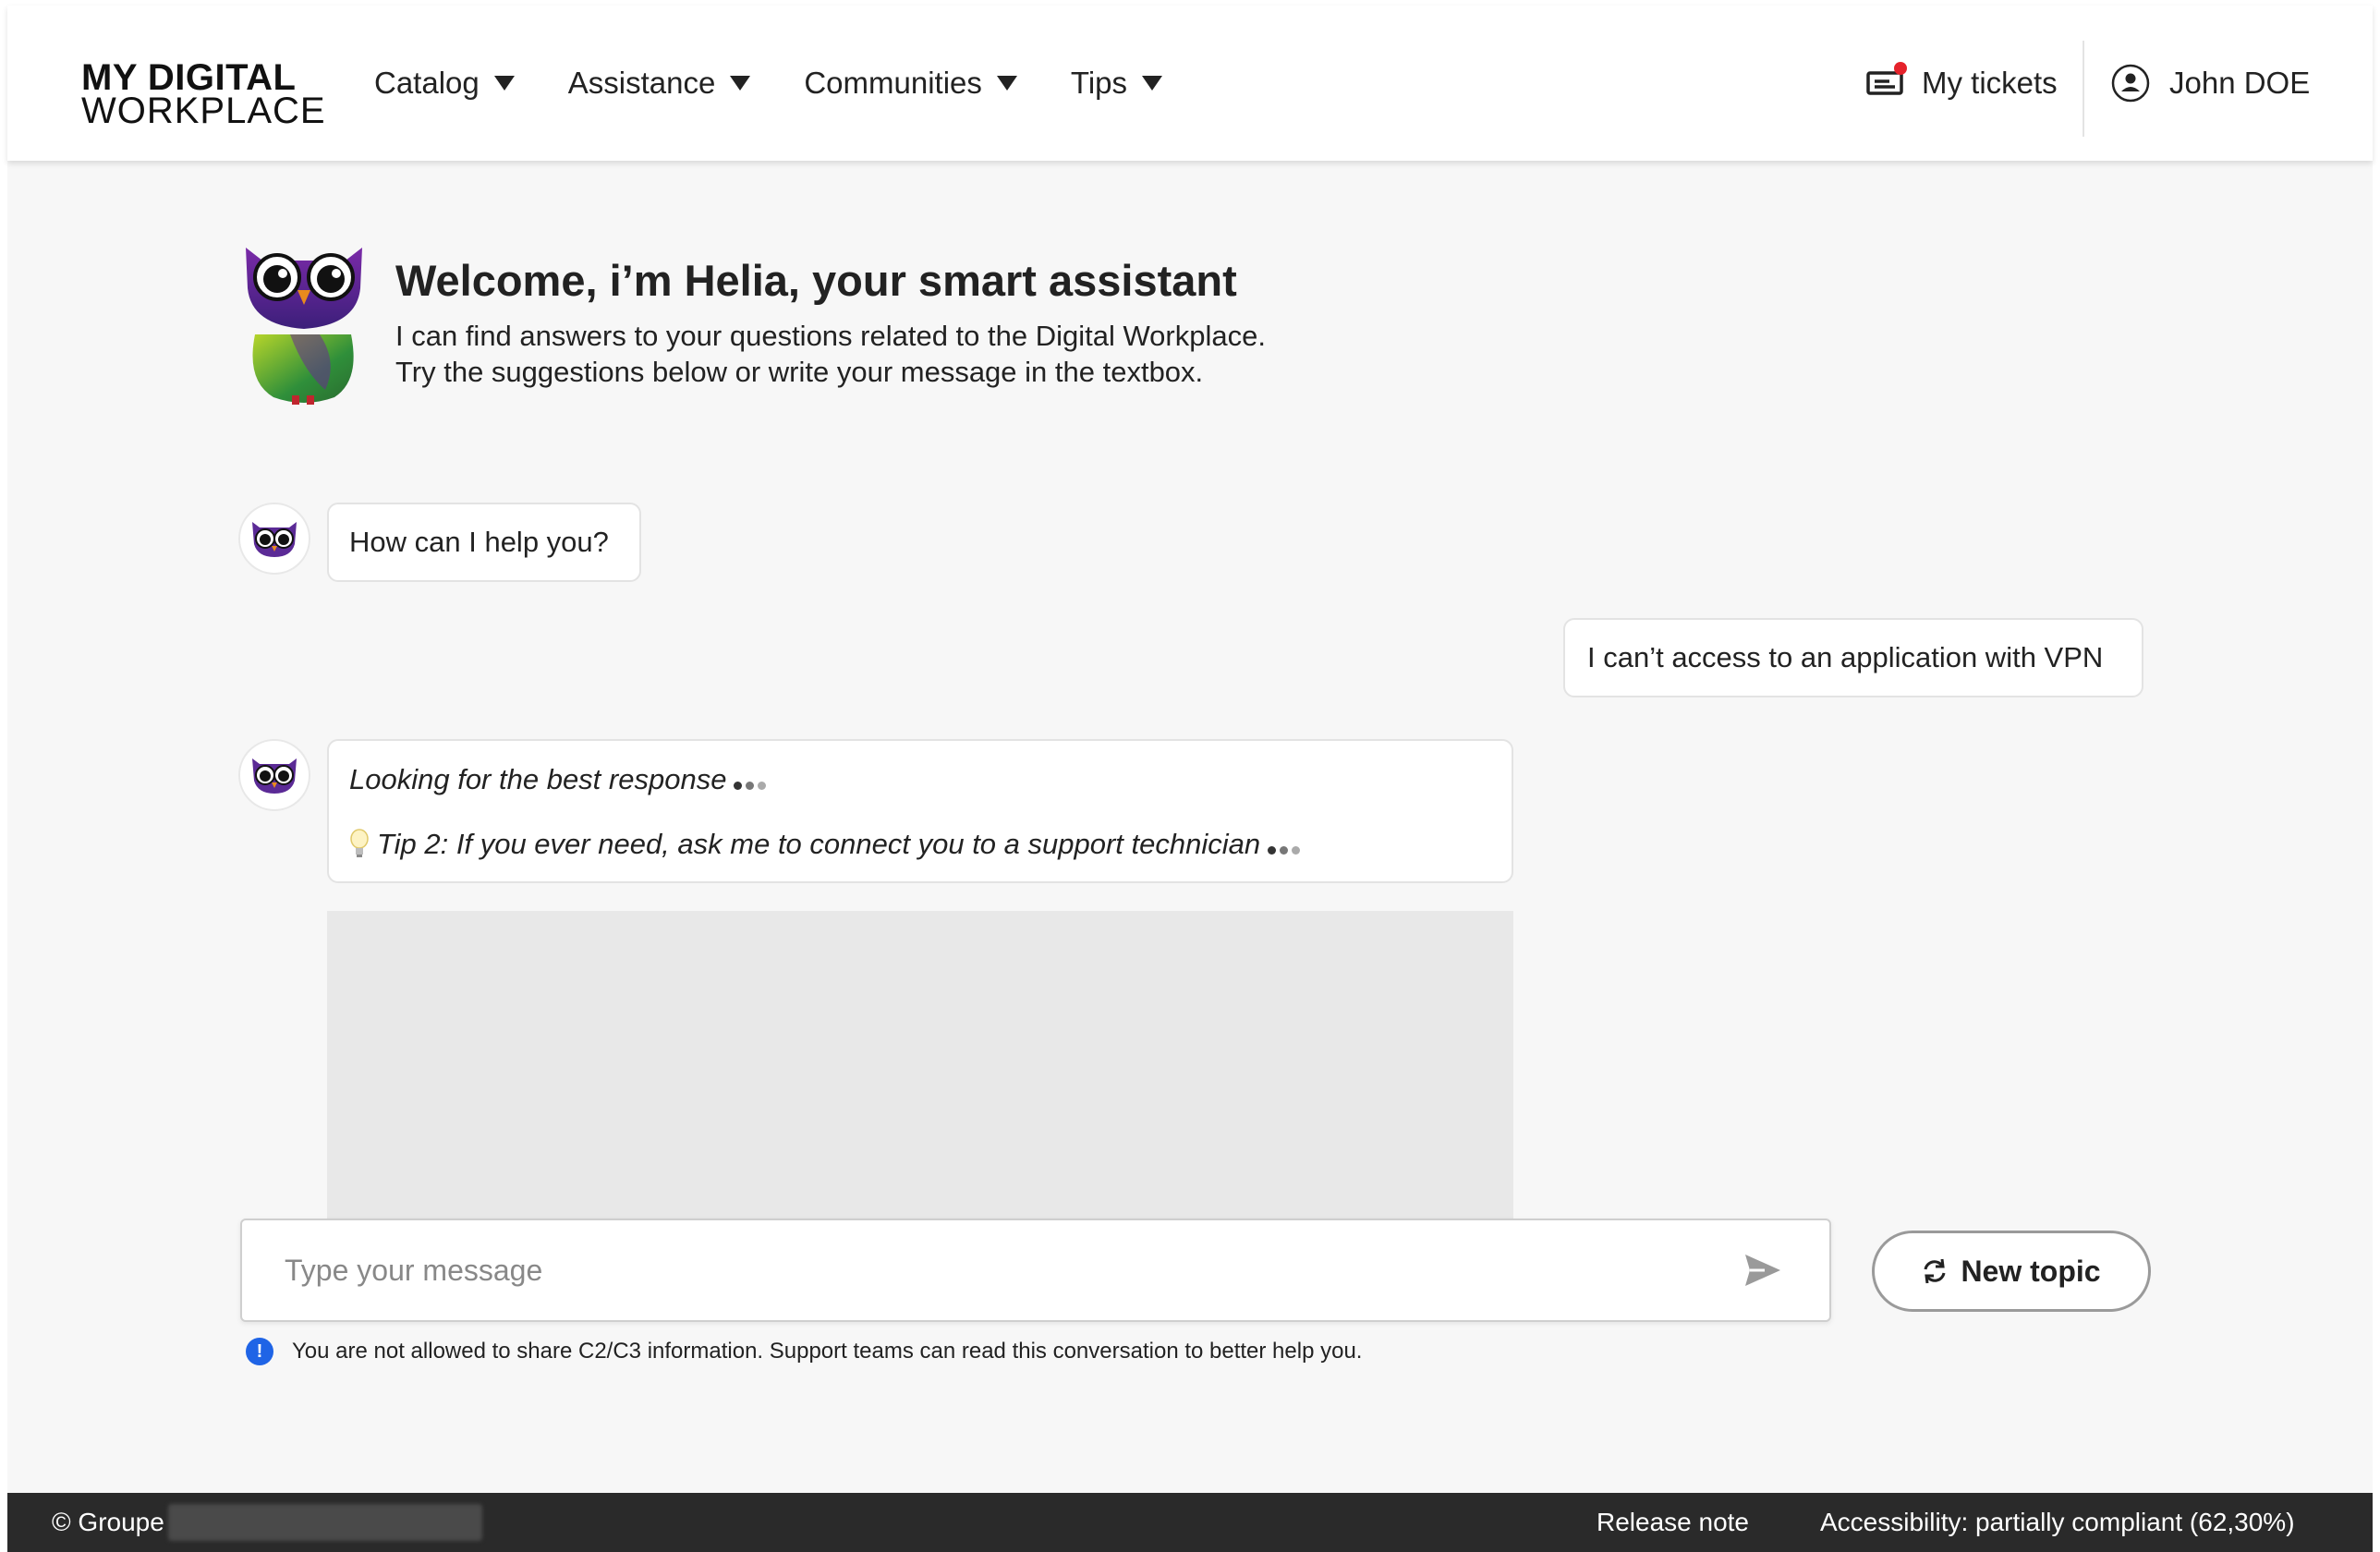 This screenshot has width=2380, height=1552. I want to click on new-topic-label: New topic, so click(2031, 1271).